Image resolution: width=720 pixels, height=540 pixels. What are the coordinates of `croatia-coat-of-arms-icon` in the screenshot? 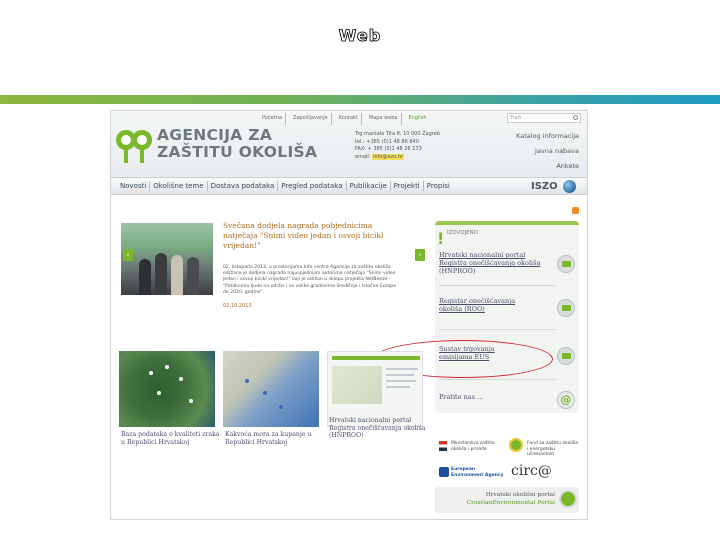 It's located at (443, 446).